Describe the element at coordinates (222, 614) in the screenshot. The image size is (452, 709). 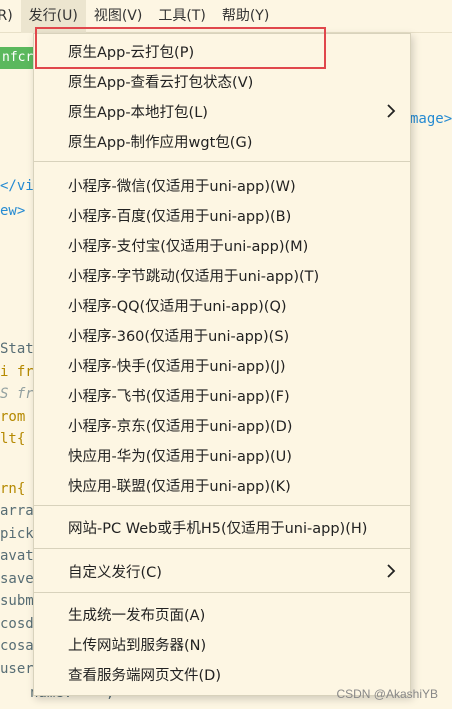
I see `menu-item-unified-page: 生成统一发布页面(A)` at that location.